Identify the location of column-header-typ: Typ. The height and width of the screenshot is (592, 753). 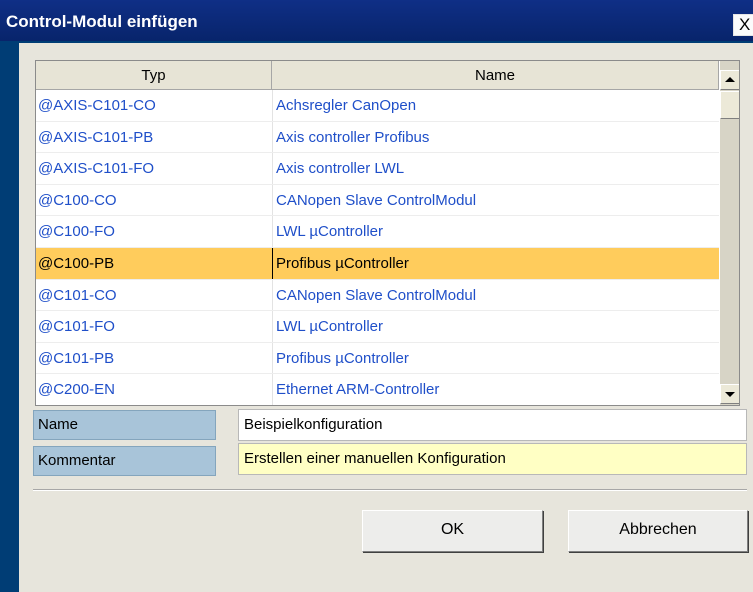
(154, 75).